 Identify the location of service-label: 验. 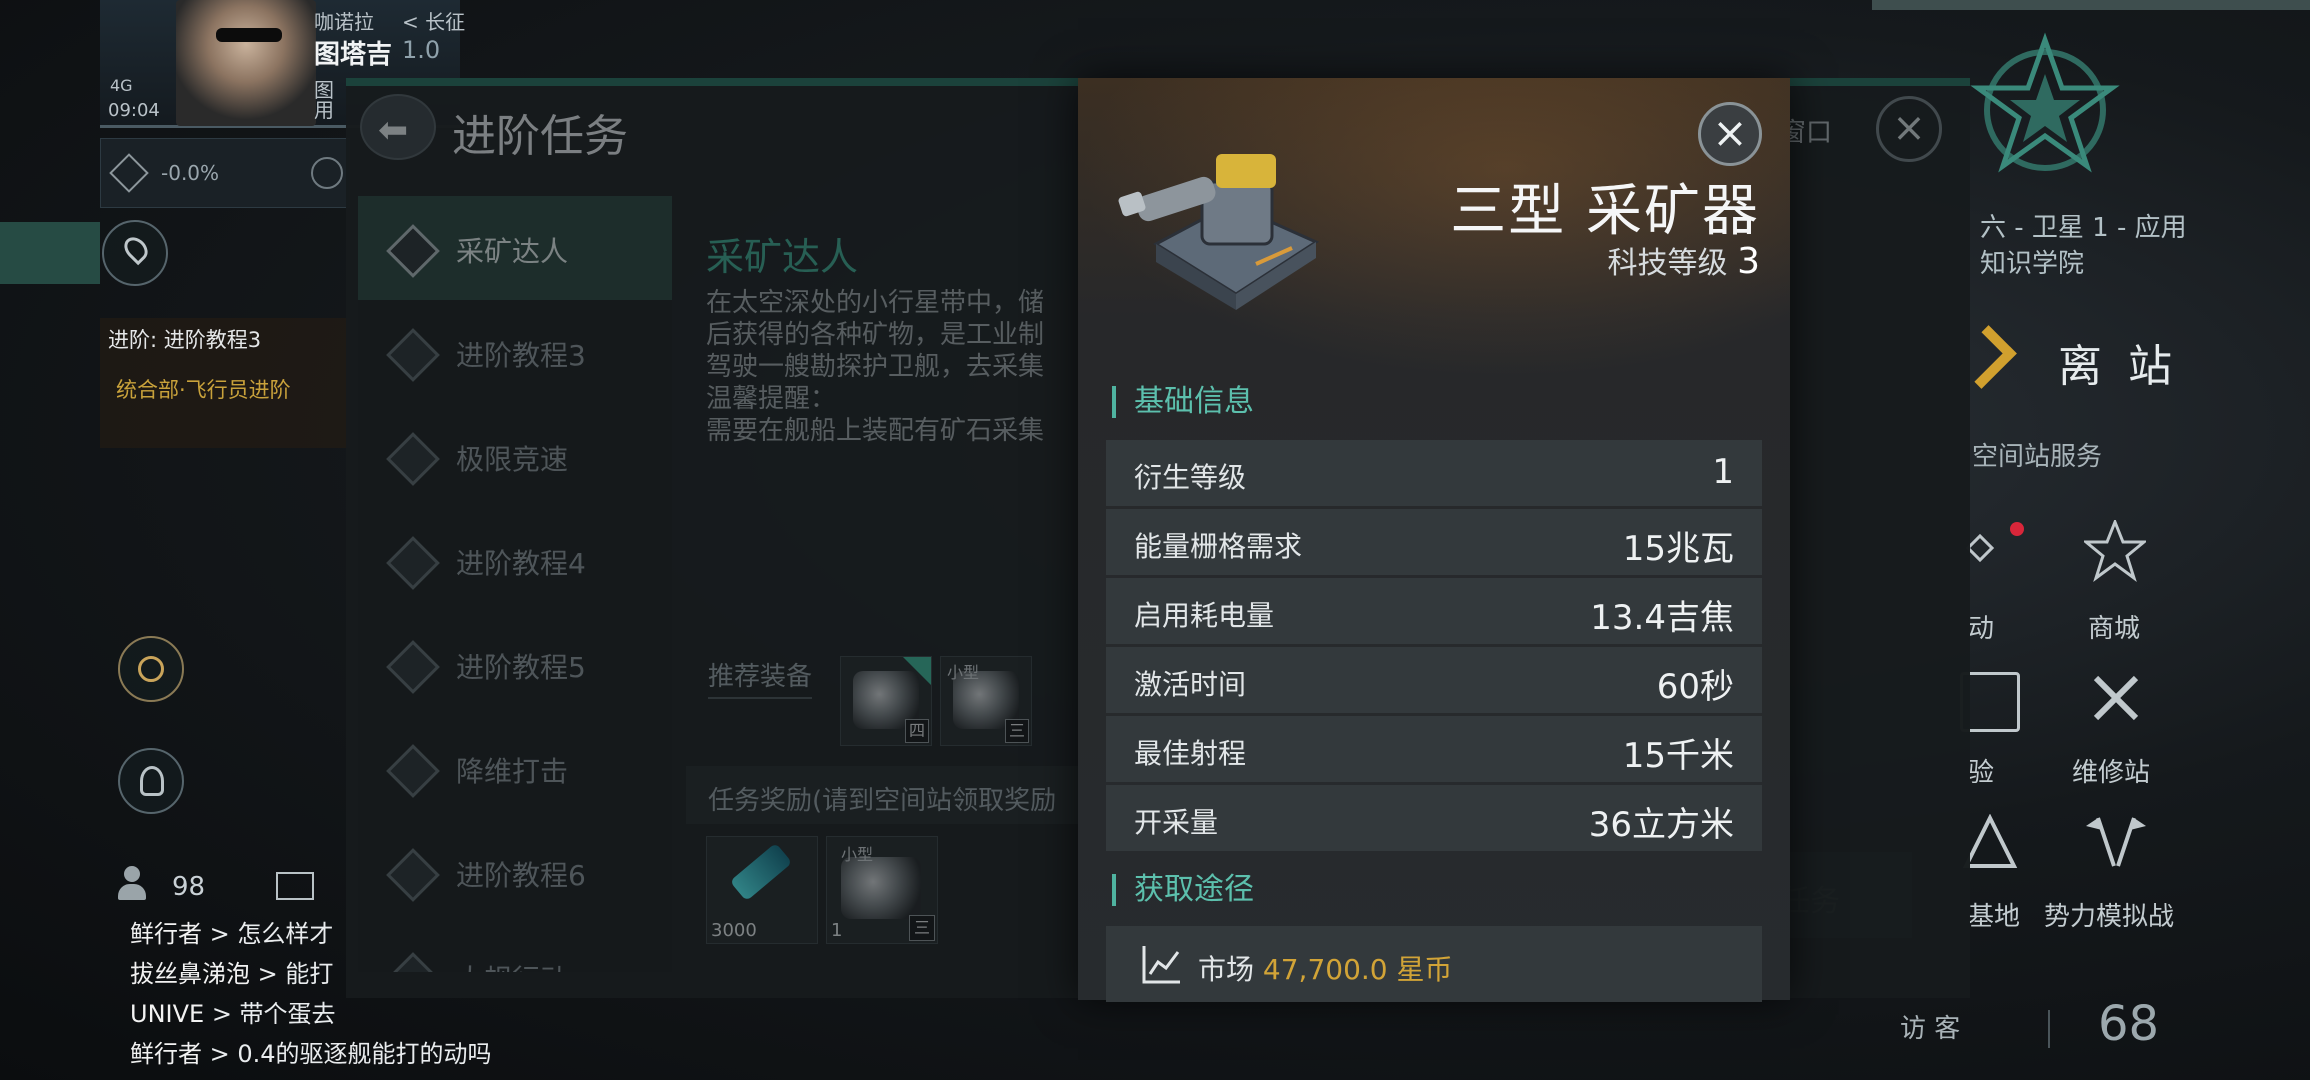
(1981, 773).